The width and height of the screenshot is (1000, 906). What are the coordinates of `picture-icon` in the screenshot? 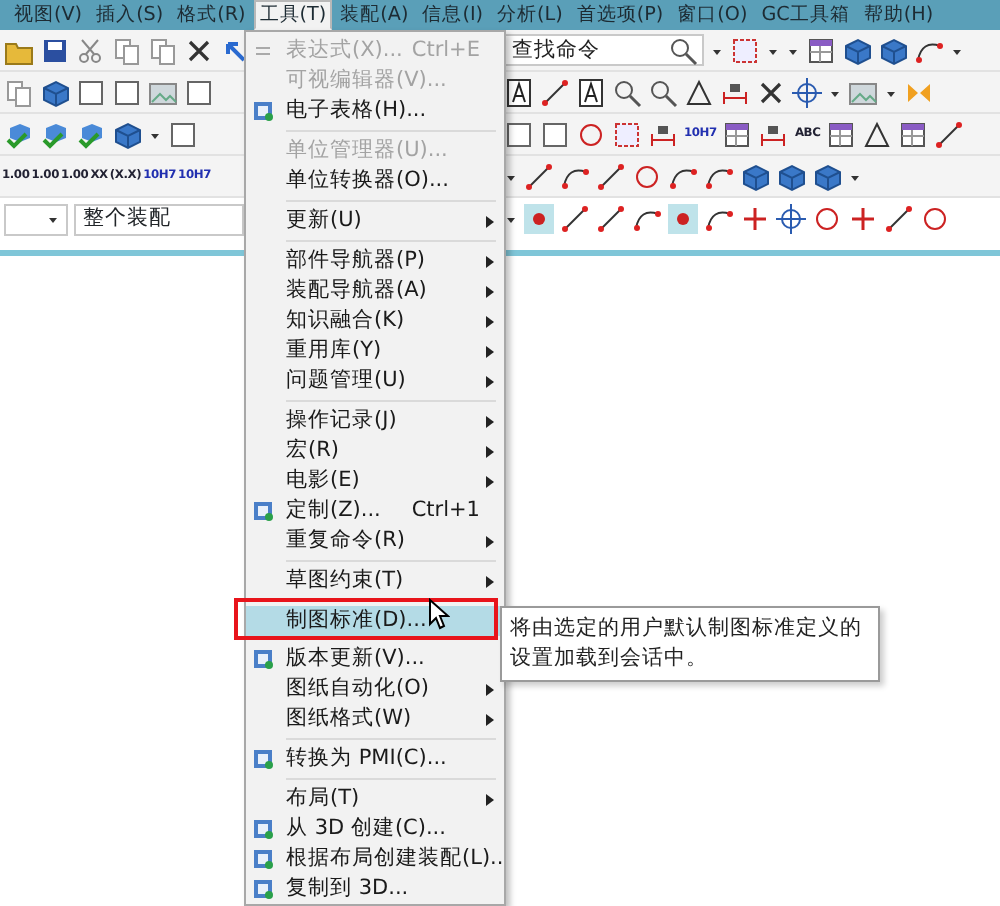 It's located at (163, 92).